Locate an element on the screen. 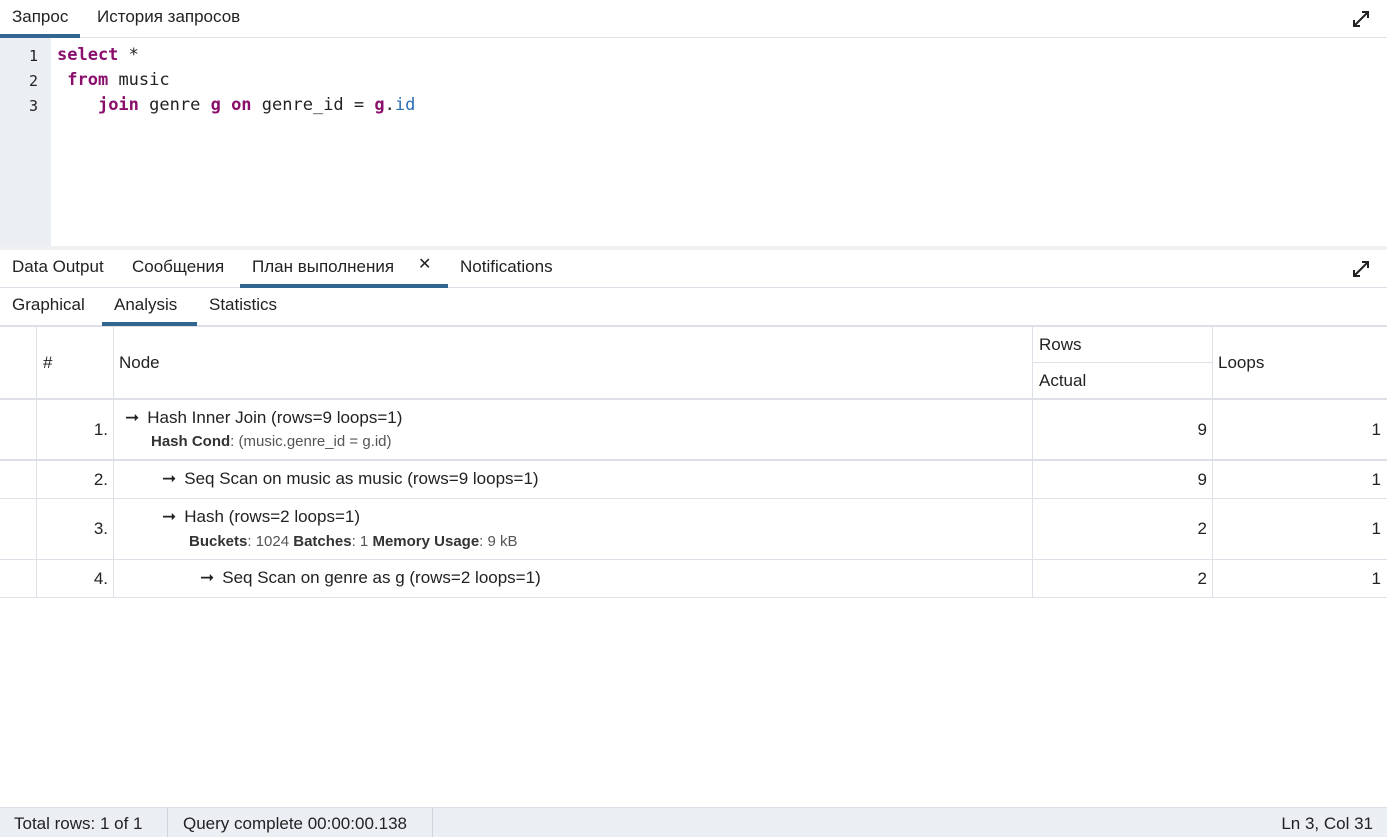 This screenshot has height=837, width=1387. code-token: * is located at coordinates (128, 55).